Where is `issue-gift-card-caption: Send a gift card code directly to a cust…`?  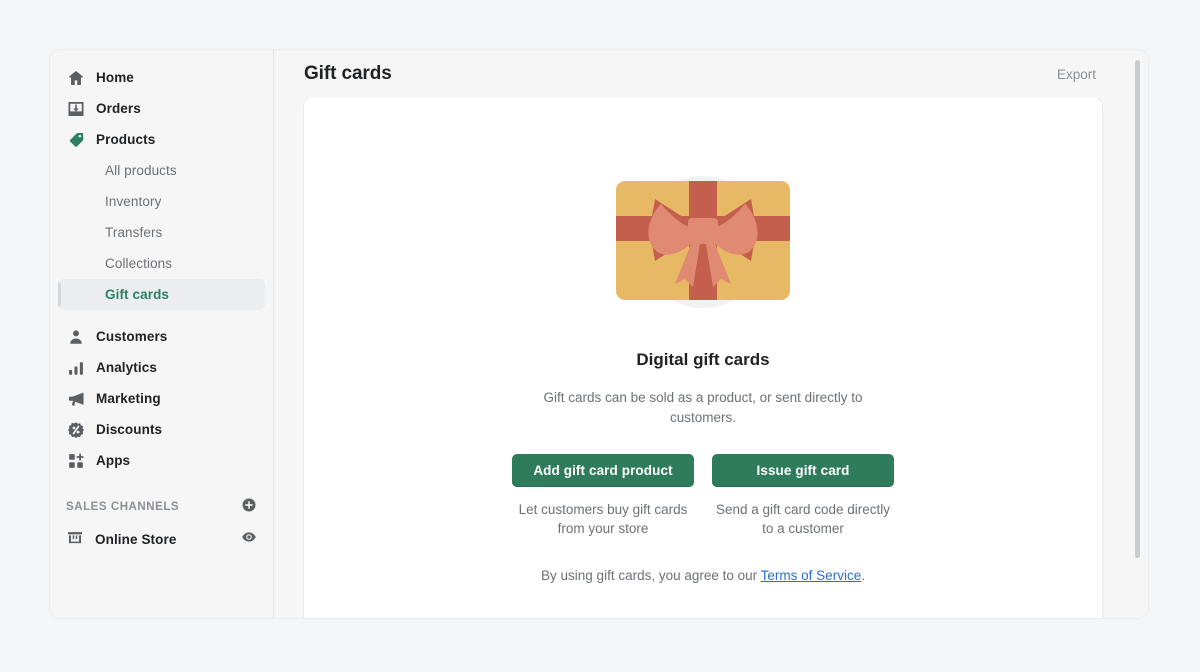
issue-gift-card-caption: Send a gift card code directly to a cust… is located at coordinates (803, 519).